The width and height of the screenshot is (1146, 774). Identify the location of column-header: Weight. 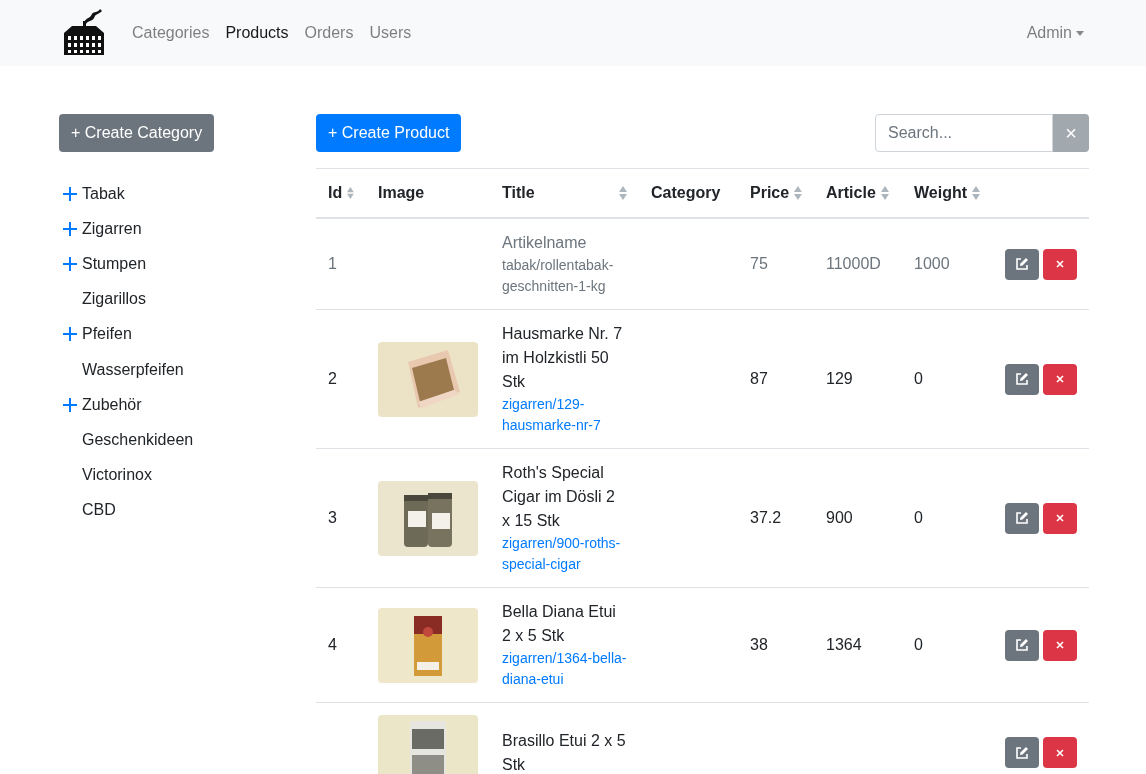
(941, 193).